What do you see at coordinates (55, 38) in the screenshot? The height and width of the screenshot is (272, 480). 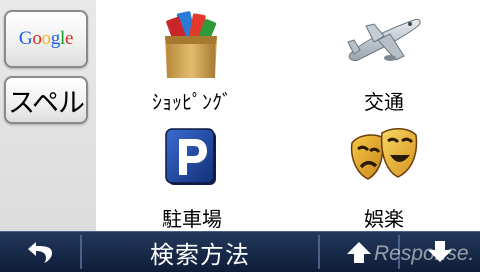 I see `google-logo-letter: g` at bounding box center [55, 38].